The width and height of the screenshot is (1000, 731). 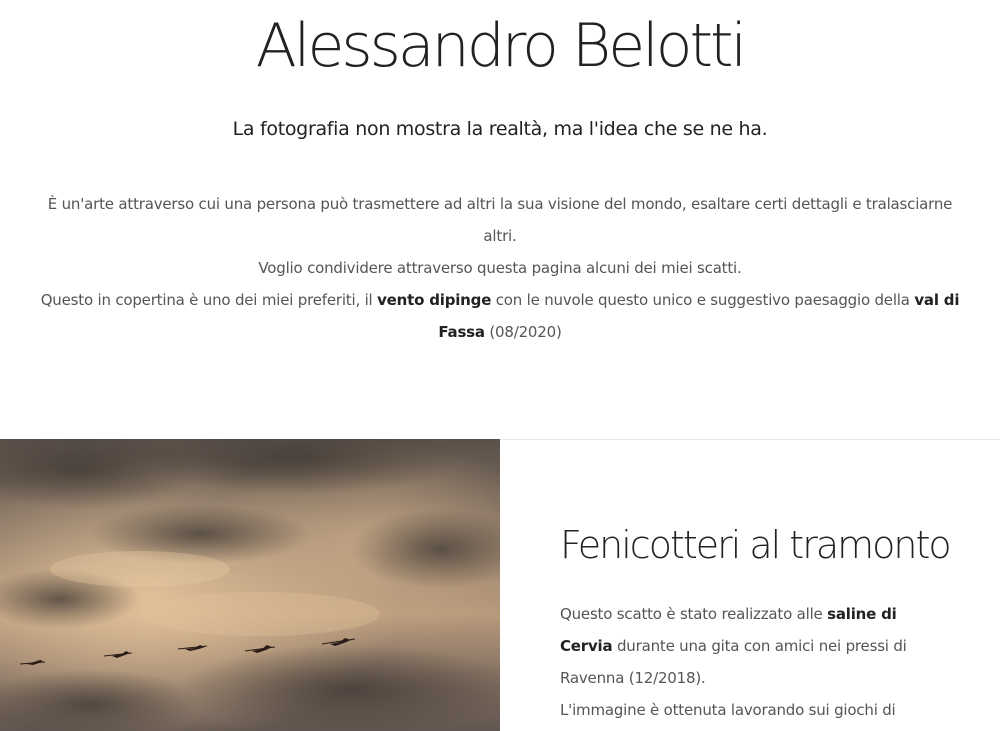 I want to click on feature-title: Fenicotteri al tramonto, so click(x=756, y=545).